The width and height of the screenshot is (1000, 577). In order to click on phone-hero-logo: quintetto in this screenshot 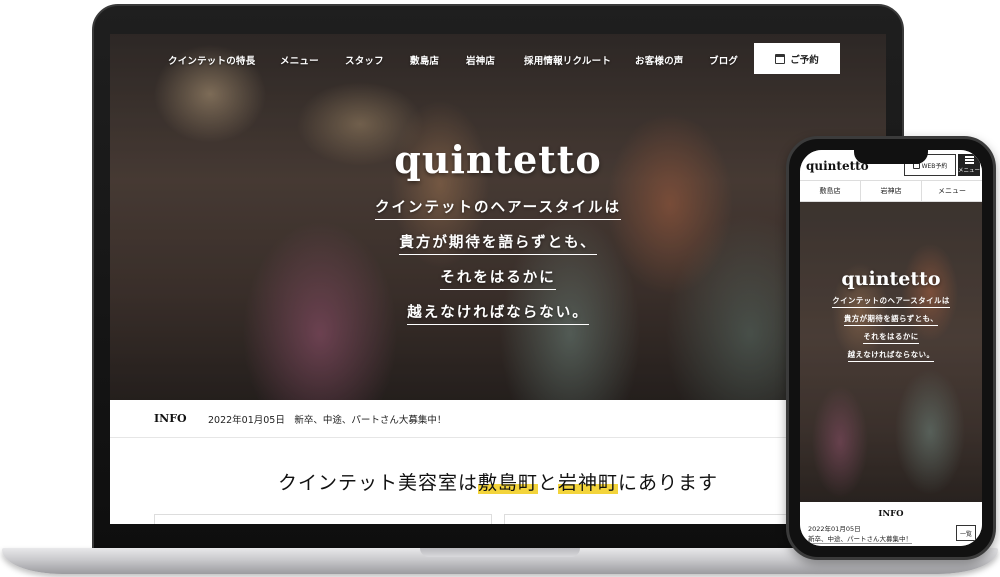, I will do `click(891, 279)`.